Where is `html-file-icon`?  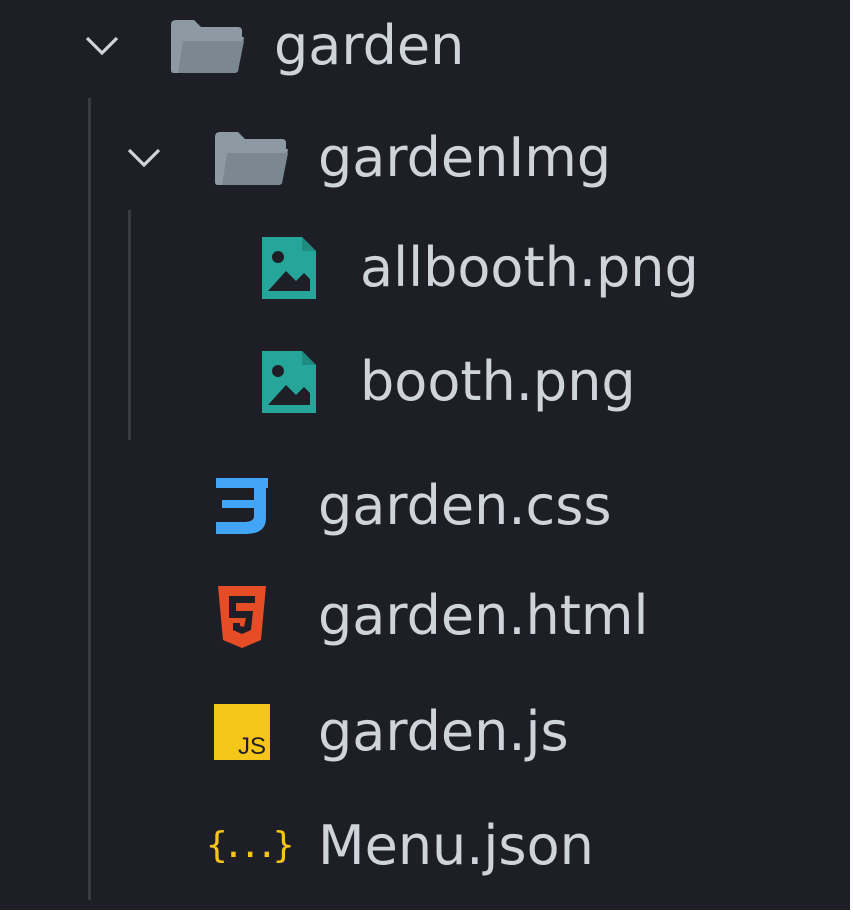 html-file-icon is located at coordinates (242, 616).